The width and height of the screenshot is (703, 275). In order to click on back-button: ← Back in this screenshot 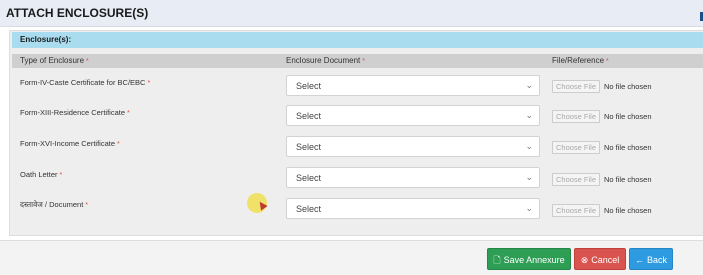, I will do `click(651, 259)`.